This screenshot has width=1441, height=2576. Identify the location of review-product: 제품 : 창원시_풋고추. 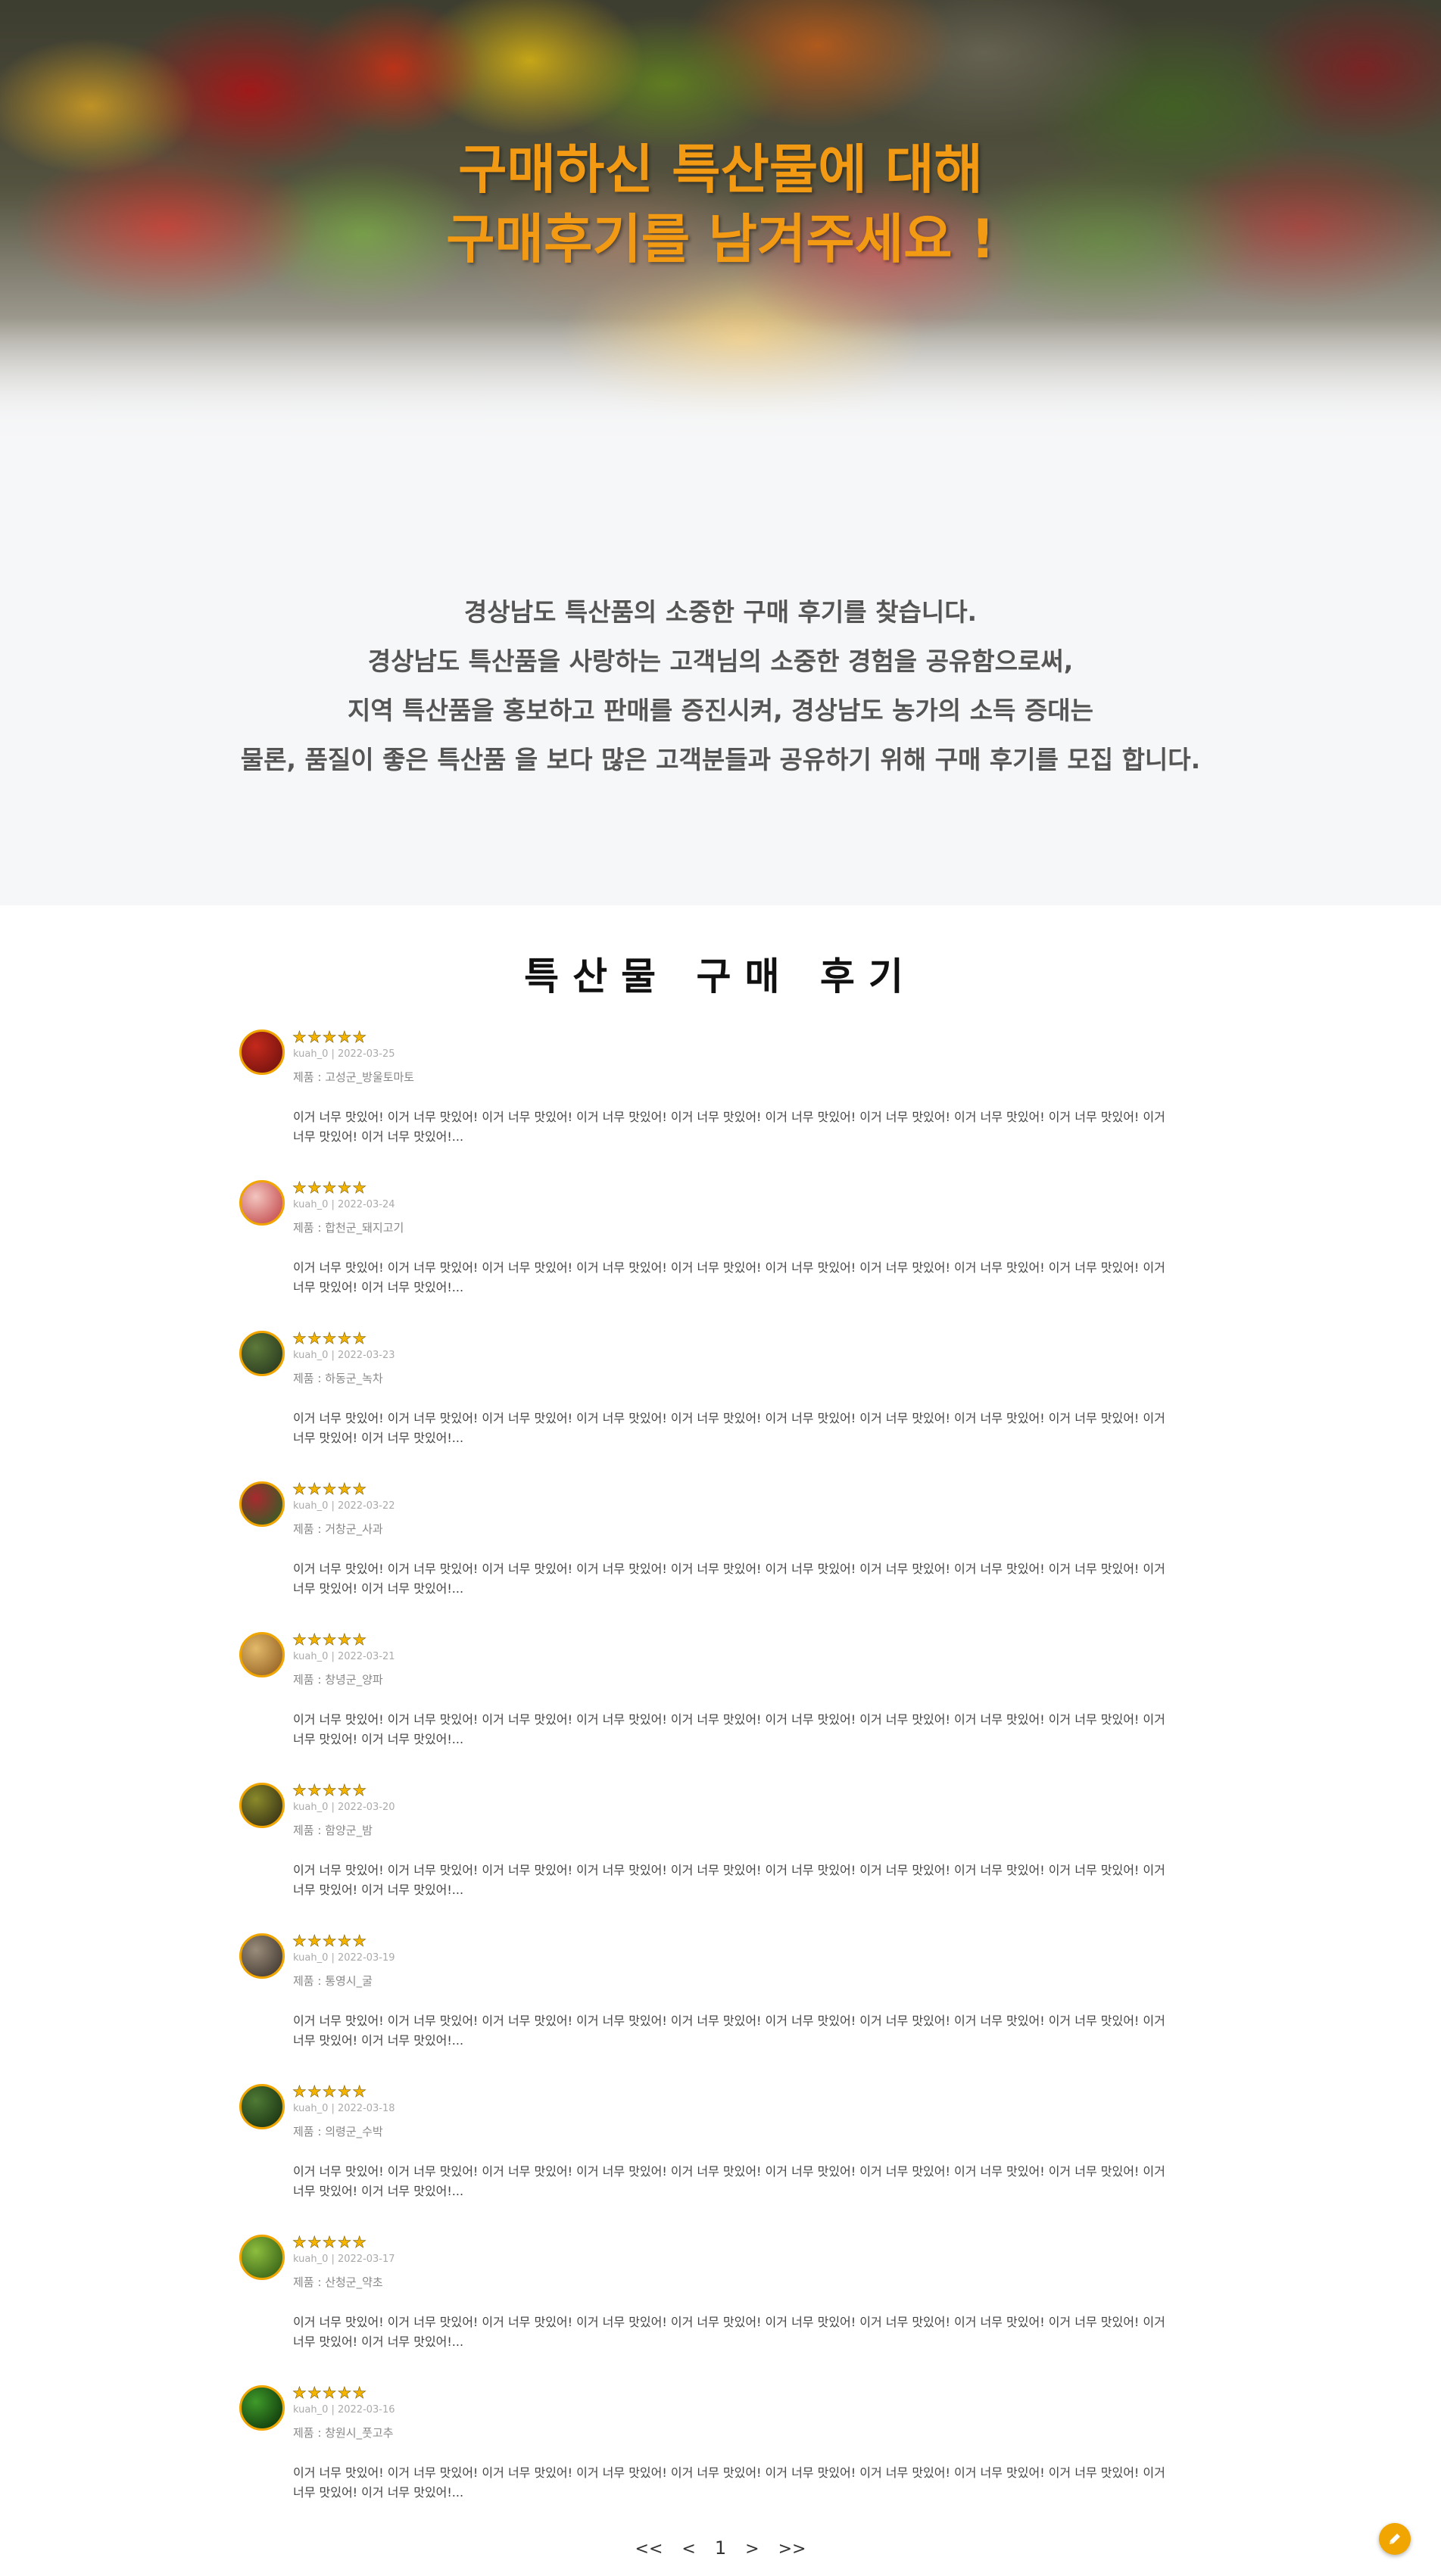
(344, 2433).